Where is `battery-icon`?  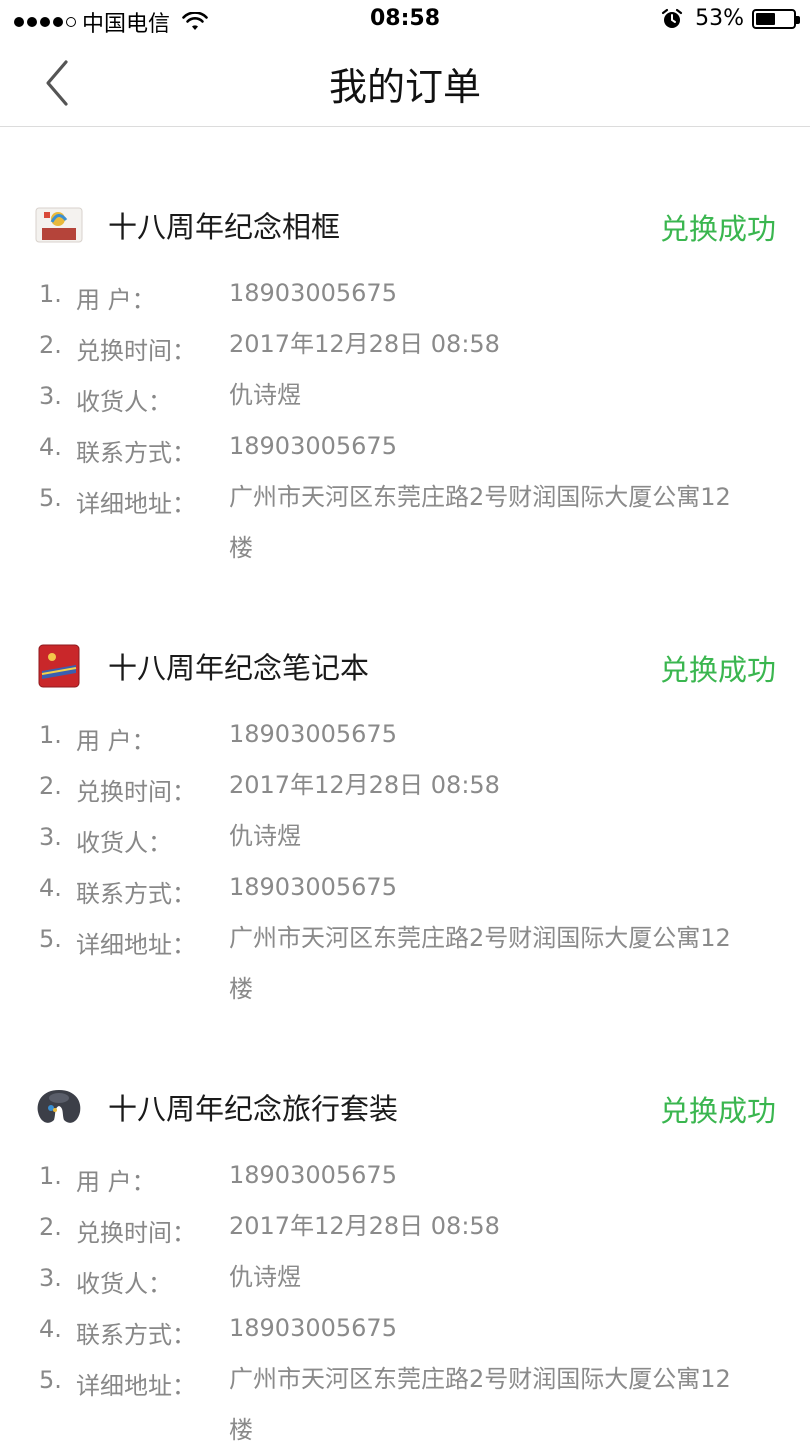 battery-icon is located at coordinates (776, 18).